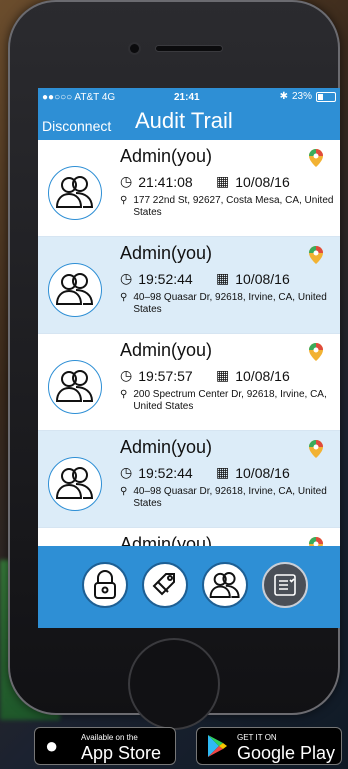  What do you see at coordinates (156, 375) in the screenshot?
I see `entry-time: ◷ 19:57:57` at bounding box center [156, 375].